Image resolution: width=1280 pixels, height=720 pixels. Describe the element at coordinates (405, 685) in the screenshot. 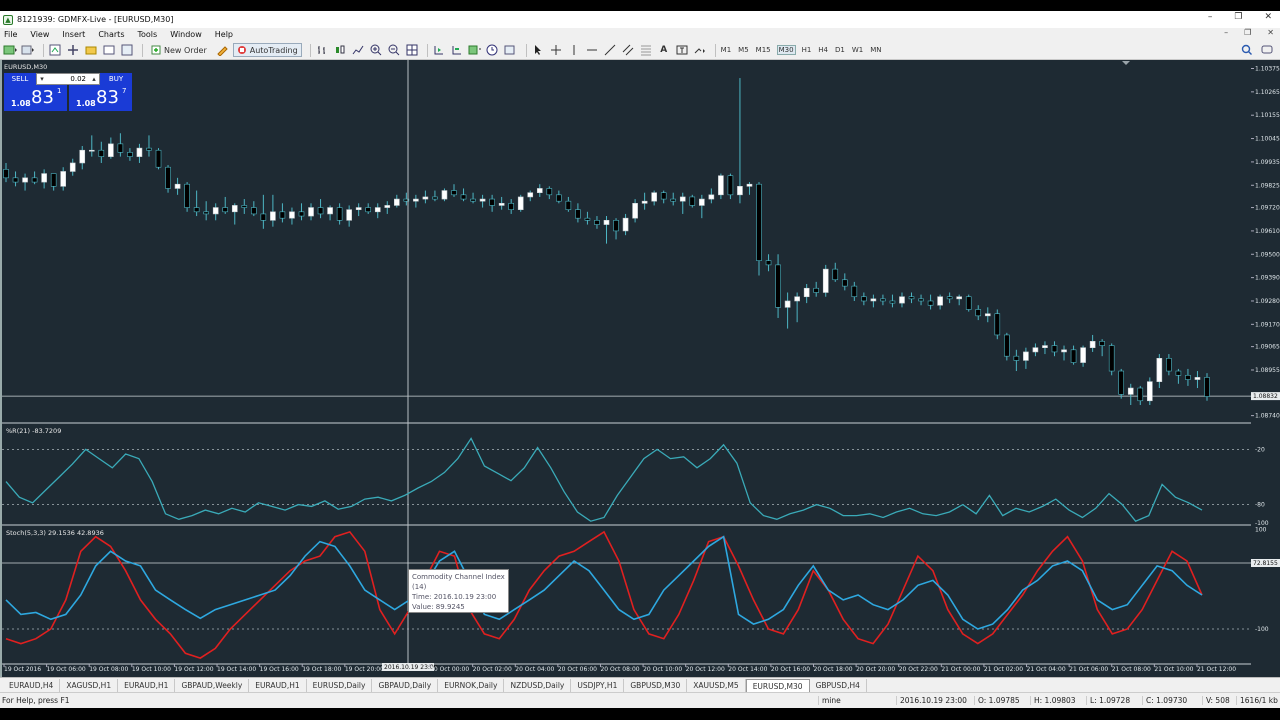

I see `tab-gbpaud-daily: GBPAUD,Daily` at that location.